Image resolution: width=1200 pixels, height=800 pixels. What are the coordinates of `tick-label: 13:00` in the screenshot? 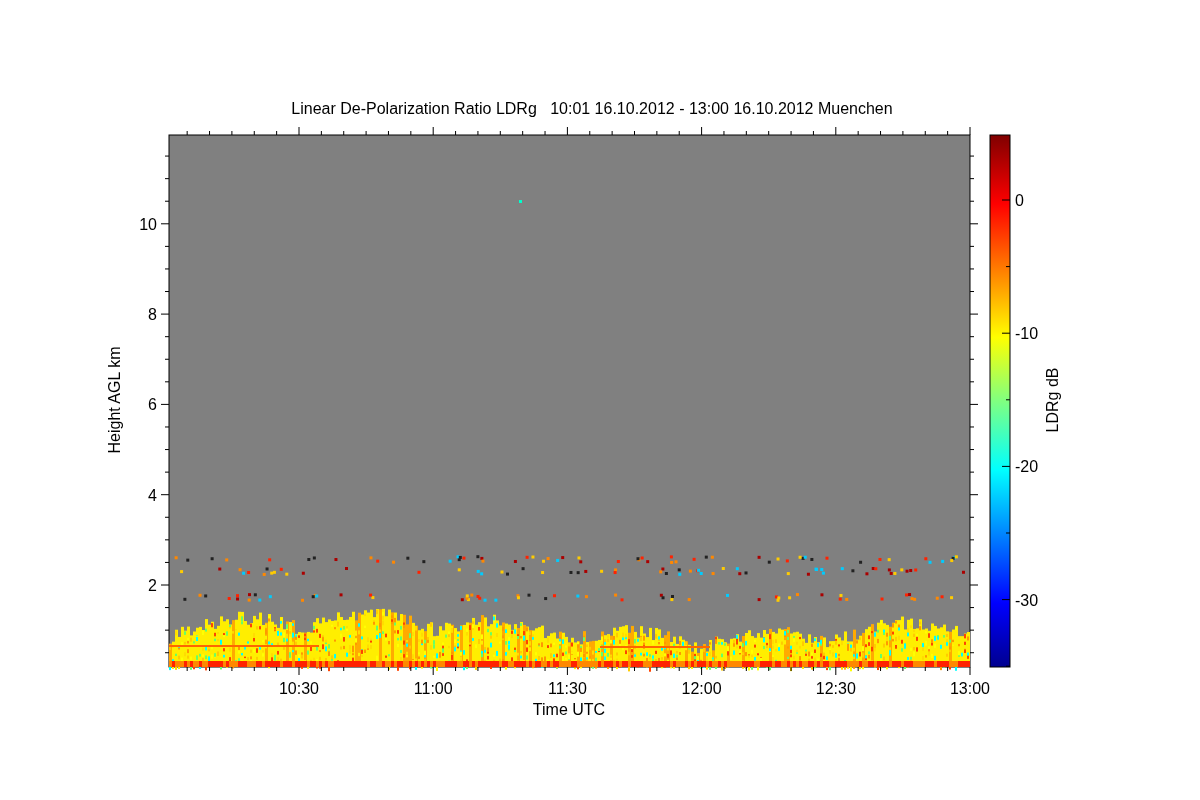 It's located at (970, 688).